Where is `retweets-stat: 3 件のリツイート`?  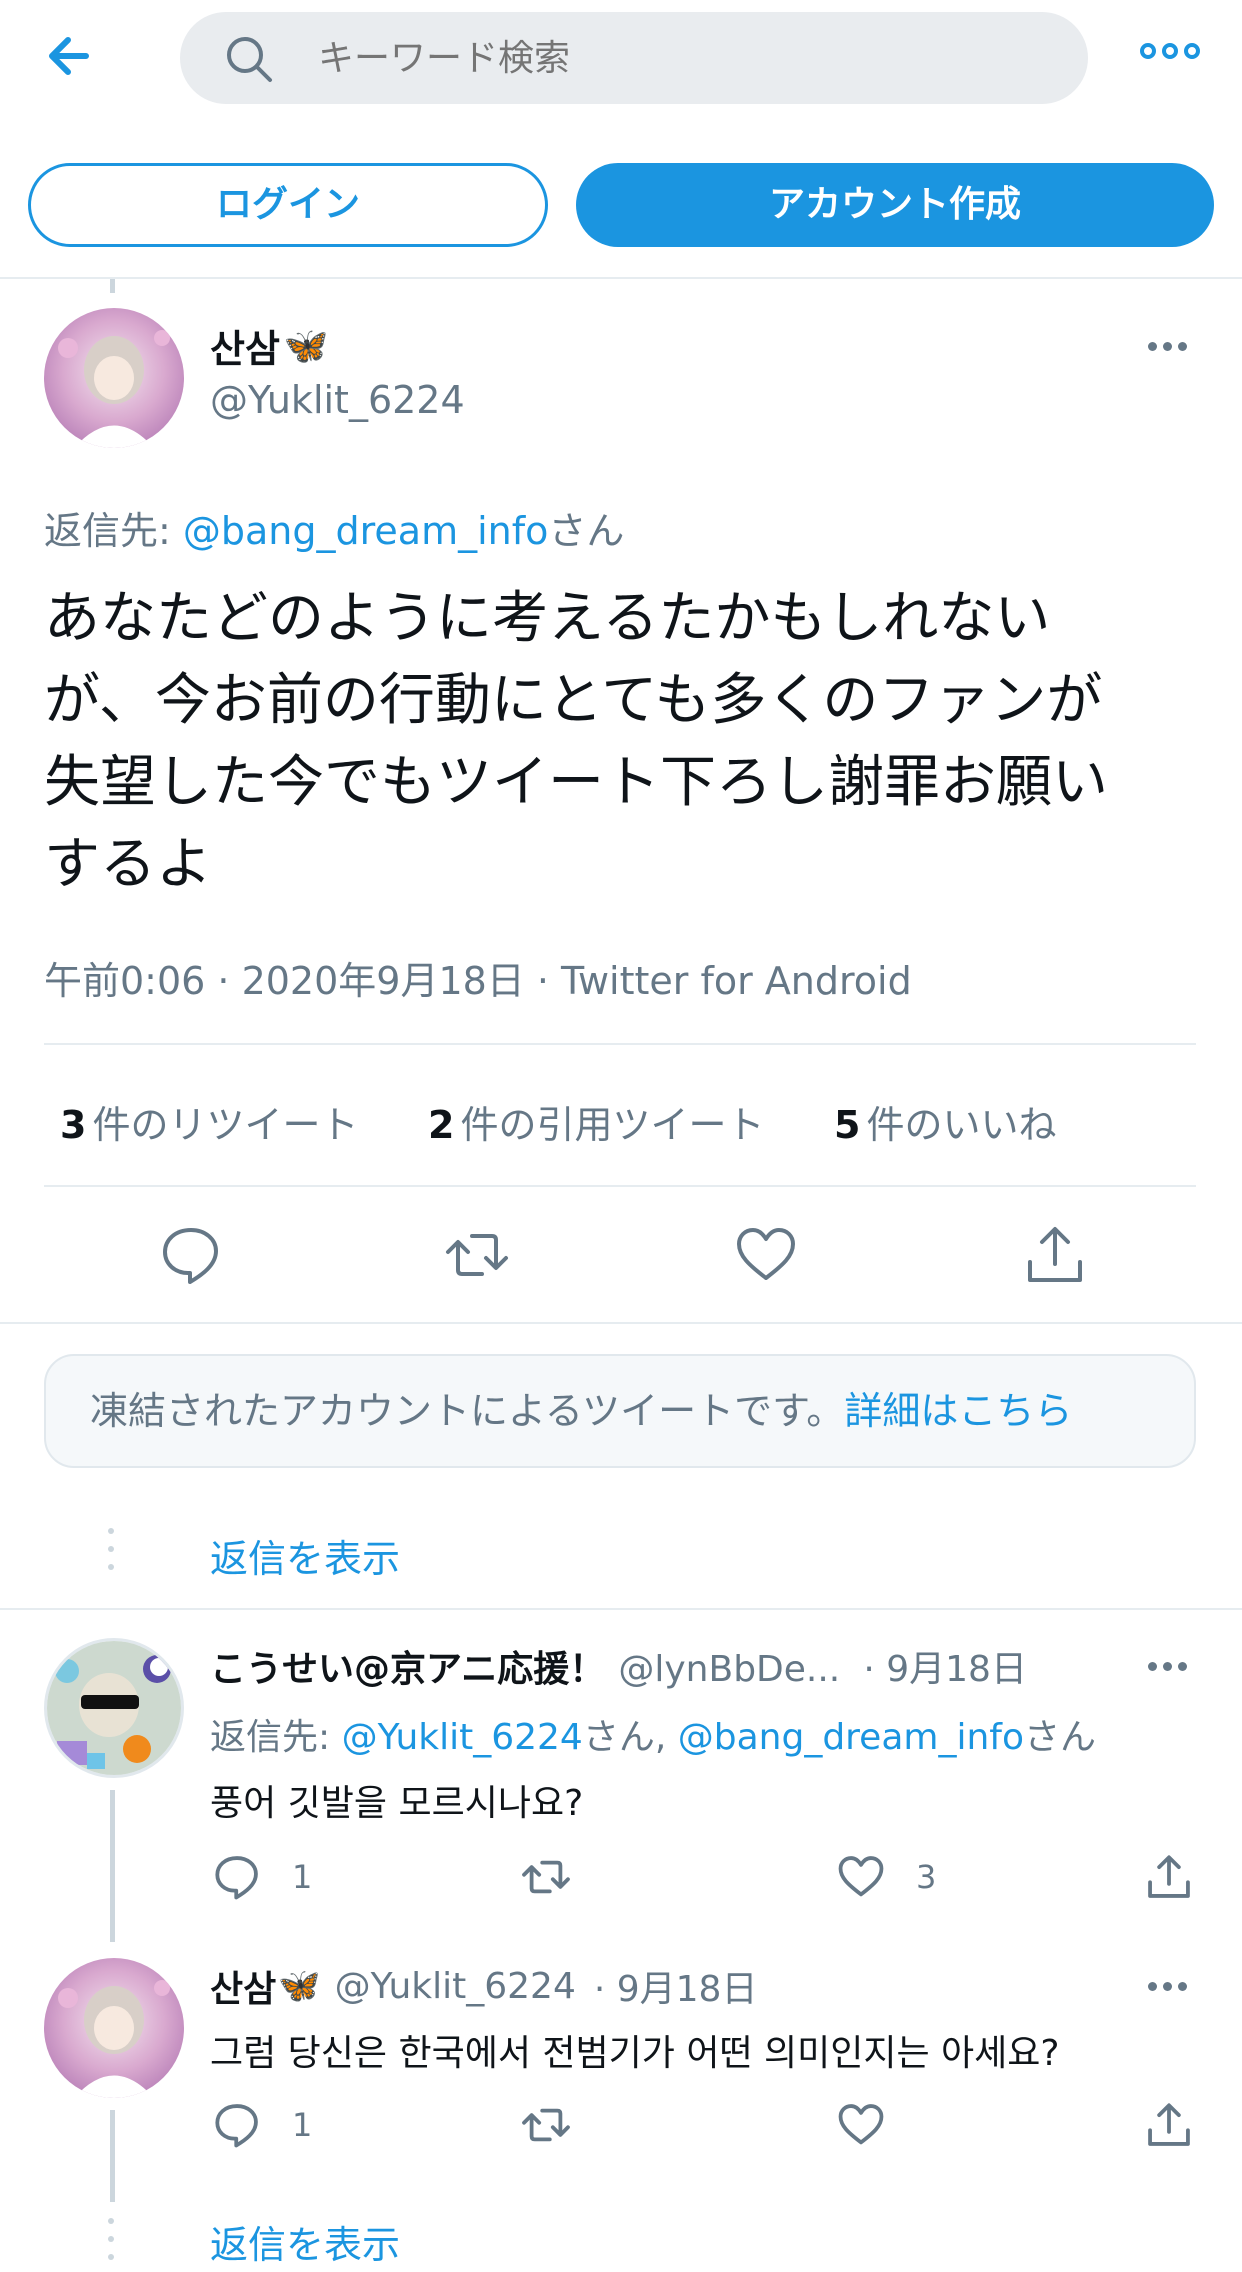 retweets-stat: 3 件のリツイート is located at coordinates (209, 1121).